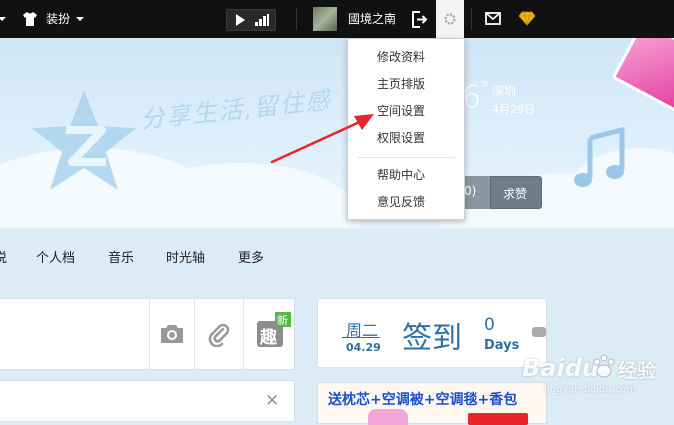 The image size is (674, 425). Describe the element at coordinates (513, 109) in the screenshot. I see `weather-date: 4月29日` at that location.